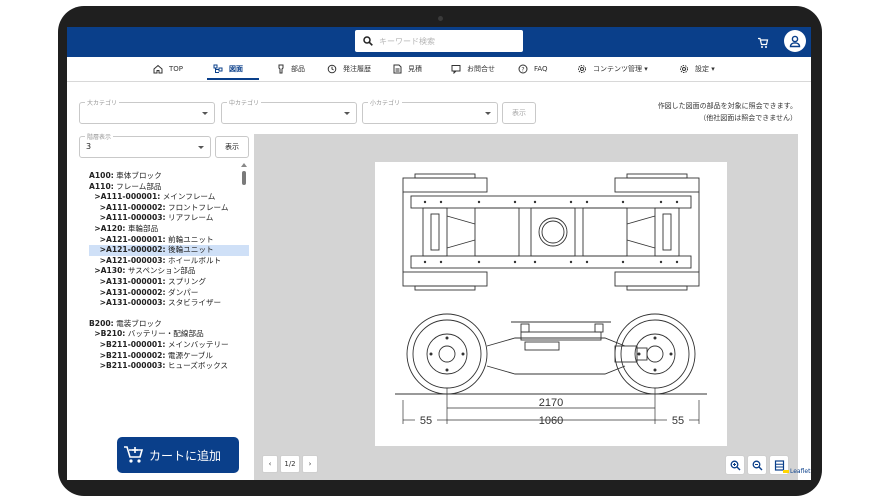  I want to click on nav-content-admin: コンテンツ管理 ▾, so click(612, 69).